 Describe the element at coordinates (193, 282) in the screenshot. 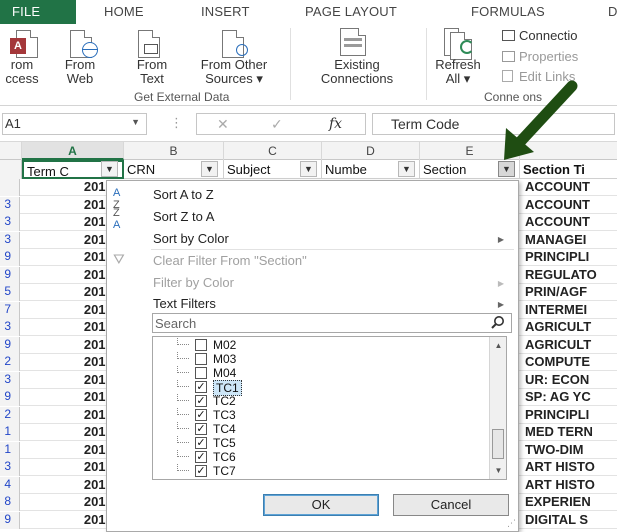

I see `filter-by-color: Filter by Color` at that location.